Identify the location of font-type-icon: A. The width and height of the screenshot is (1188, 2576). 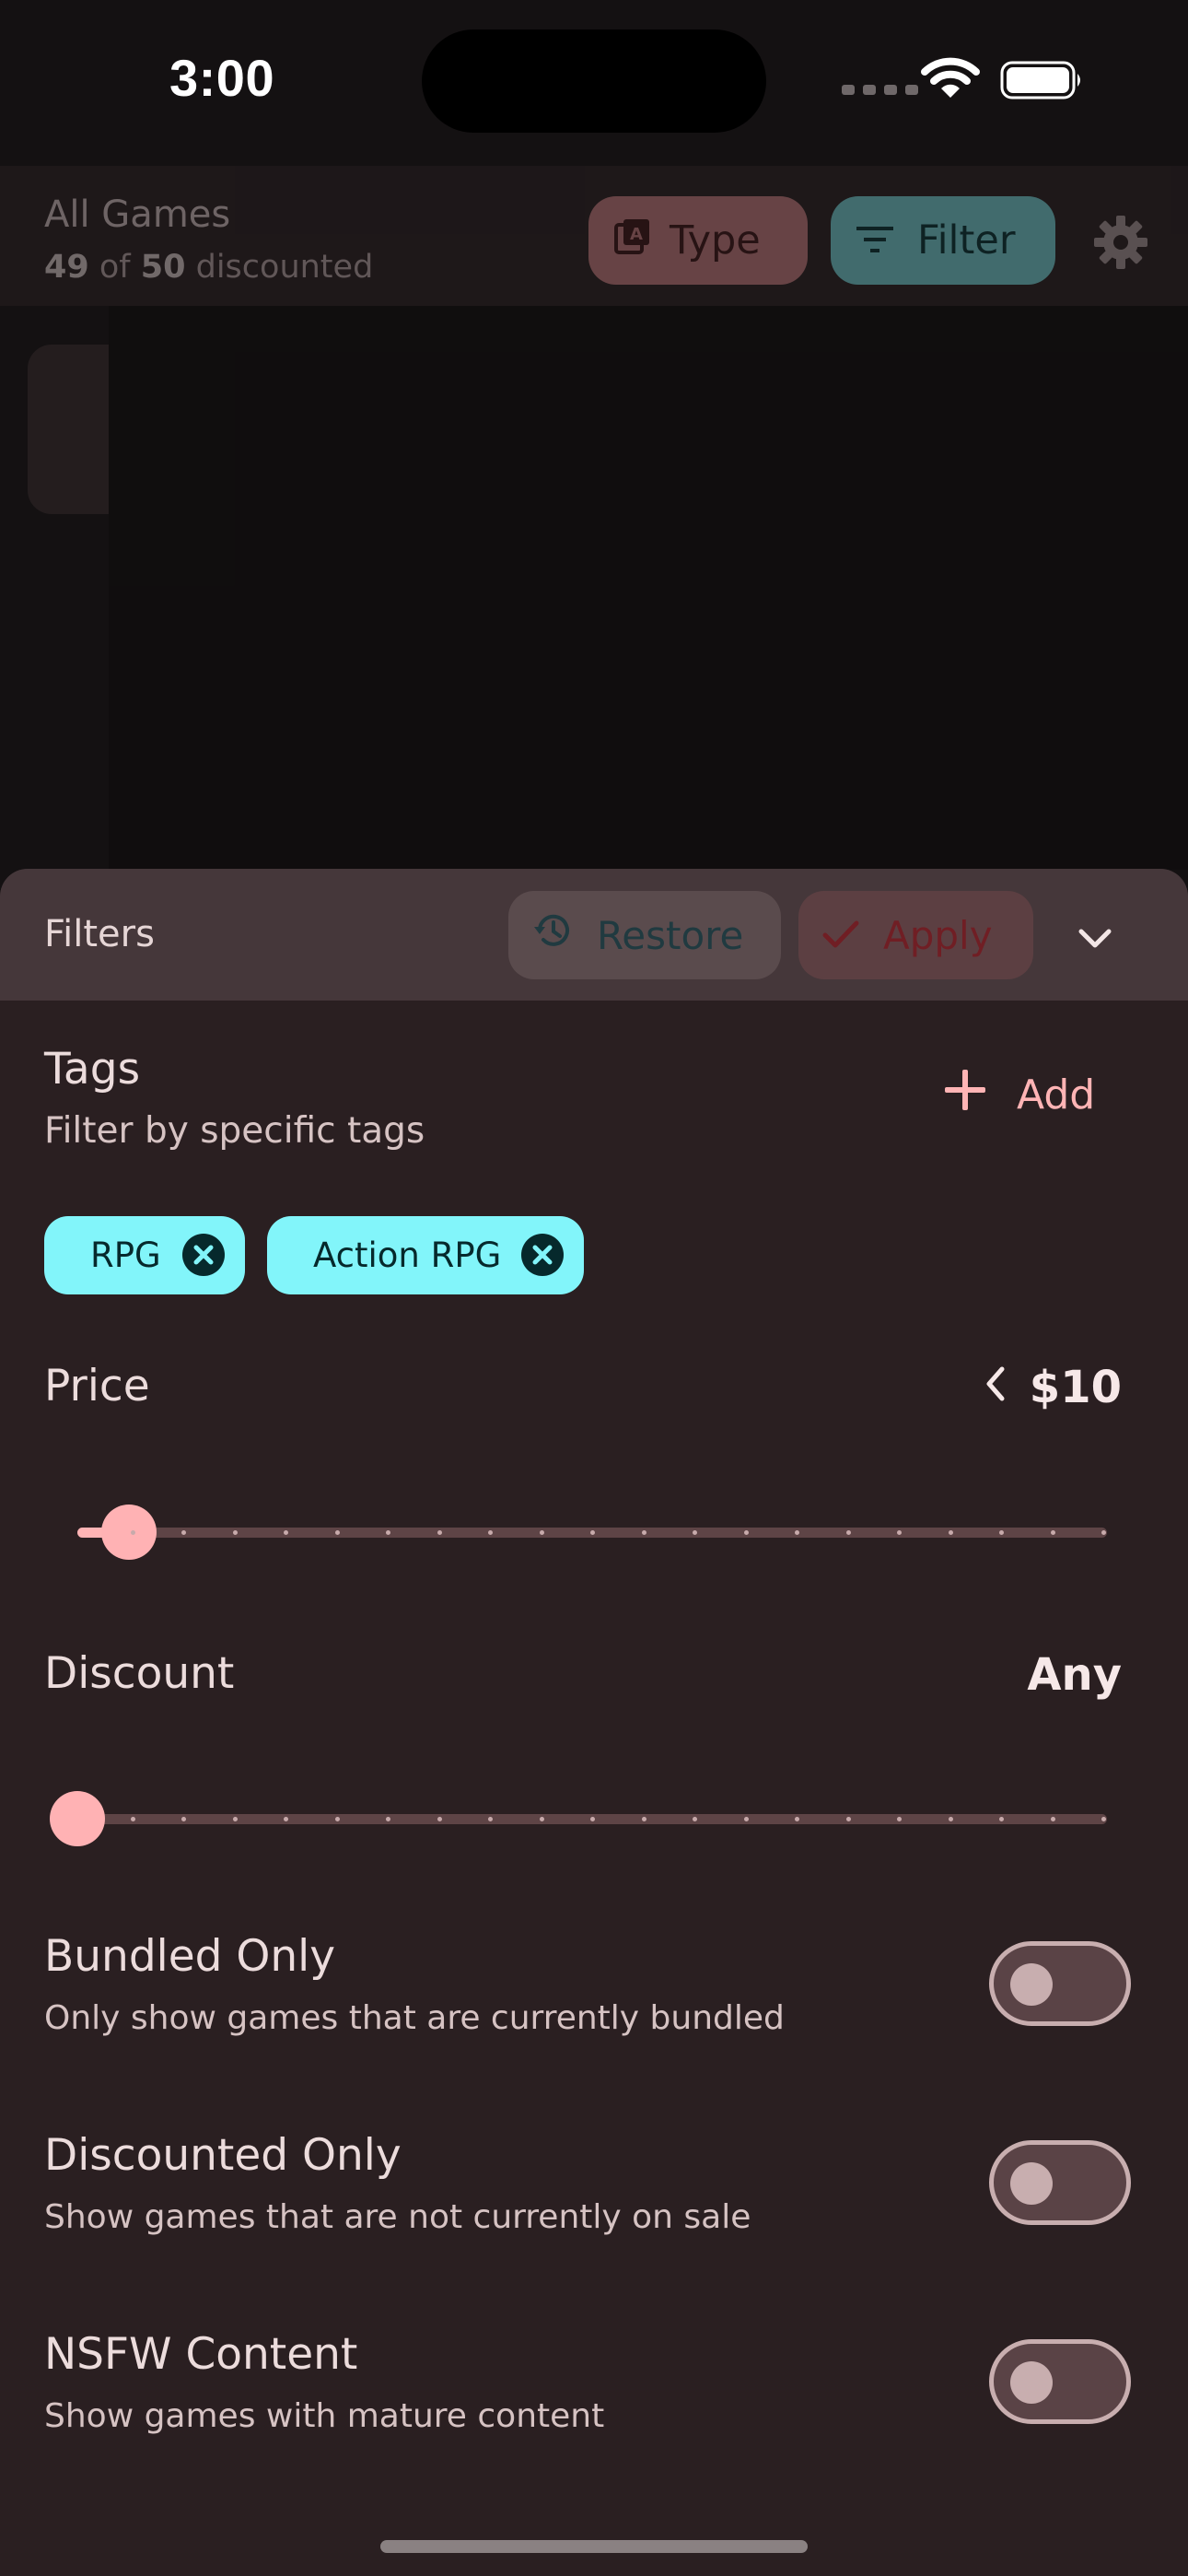
(632, 240).